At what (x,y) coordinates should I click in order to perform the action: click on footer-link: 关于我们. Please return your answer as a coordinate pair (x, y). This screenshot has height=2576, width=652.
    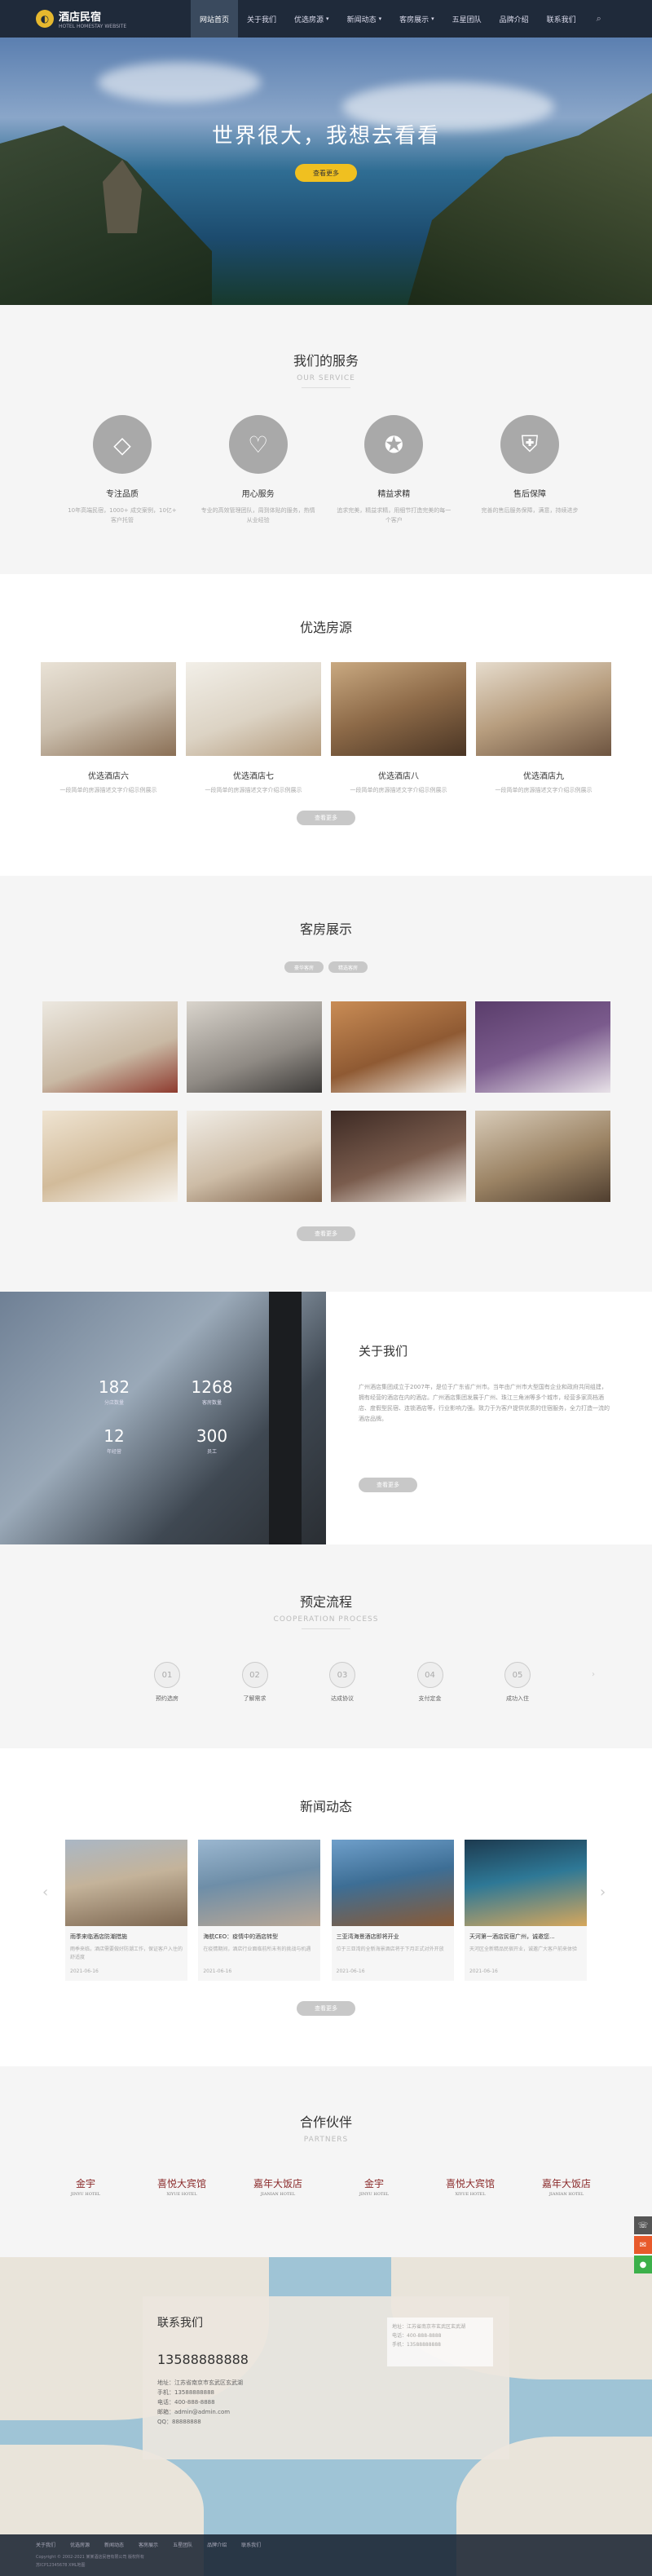
    Looking at the image, I should click on (45, 2544).